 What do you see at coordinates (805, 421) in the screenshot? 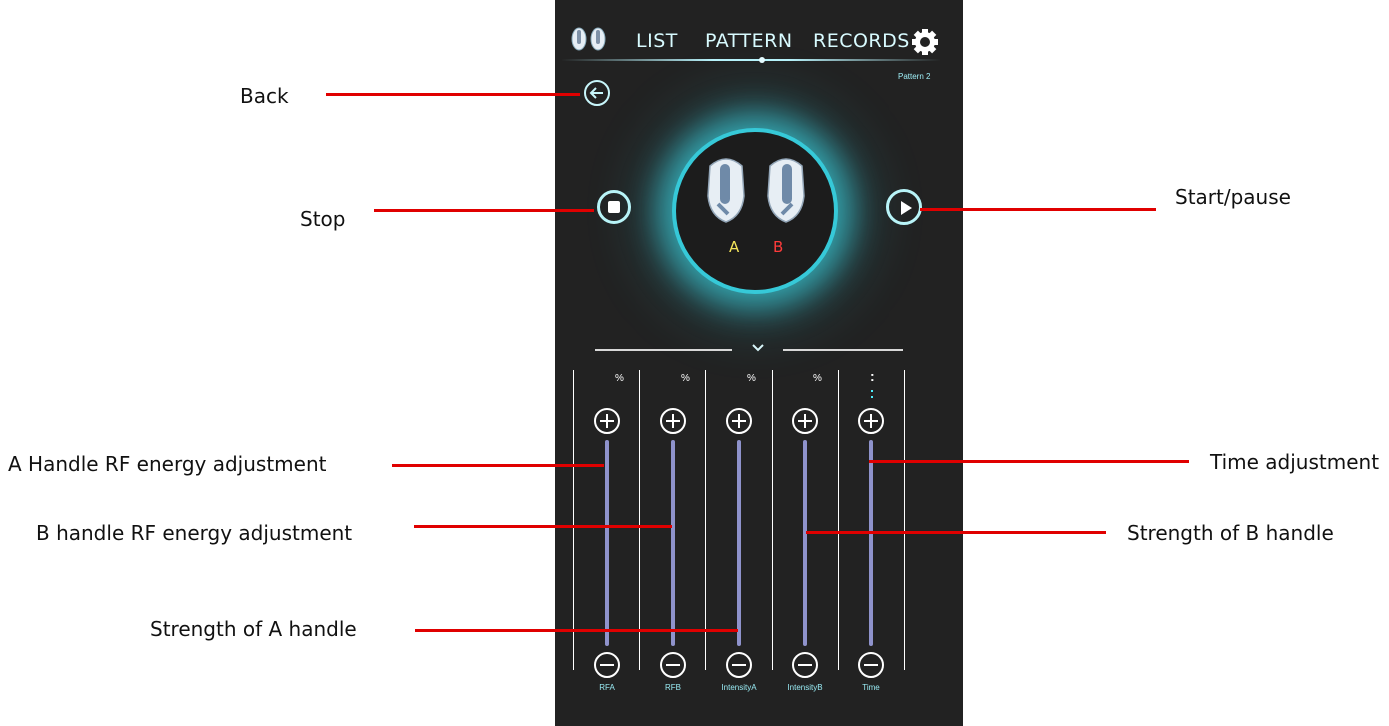
I see `intensity-b-plus-button` at bounding box center [805, 421].